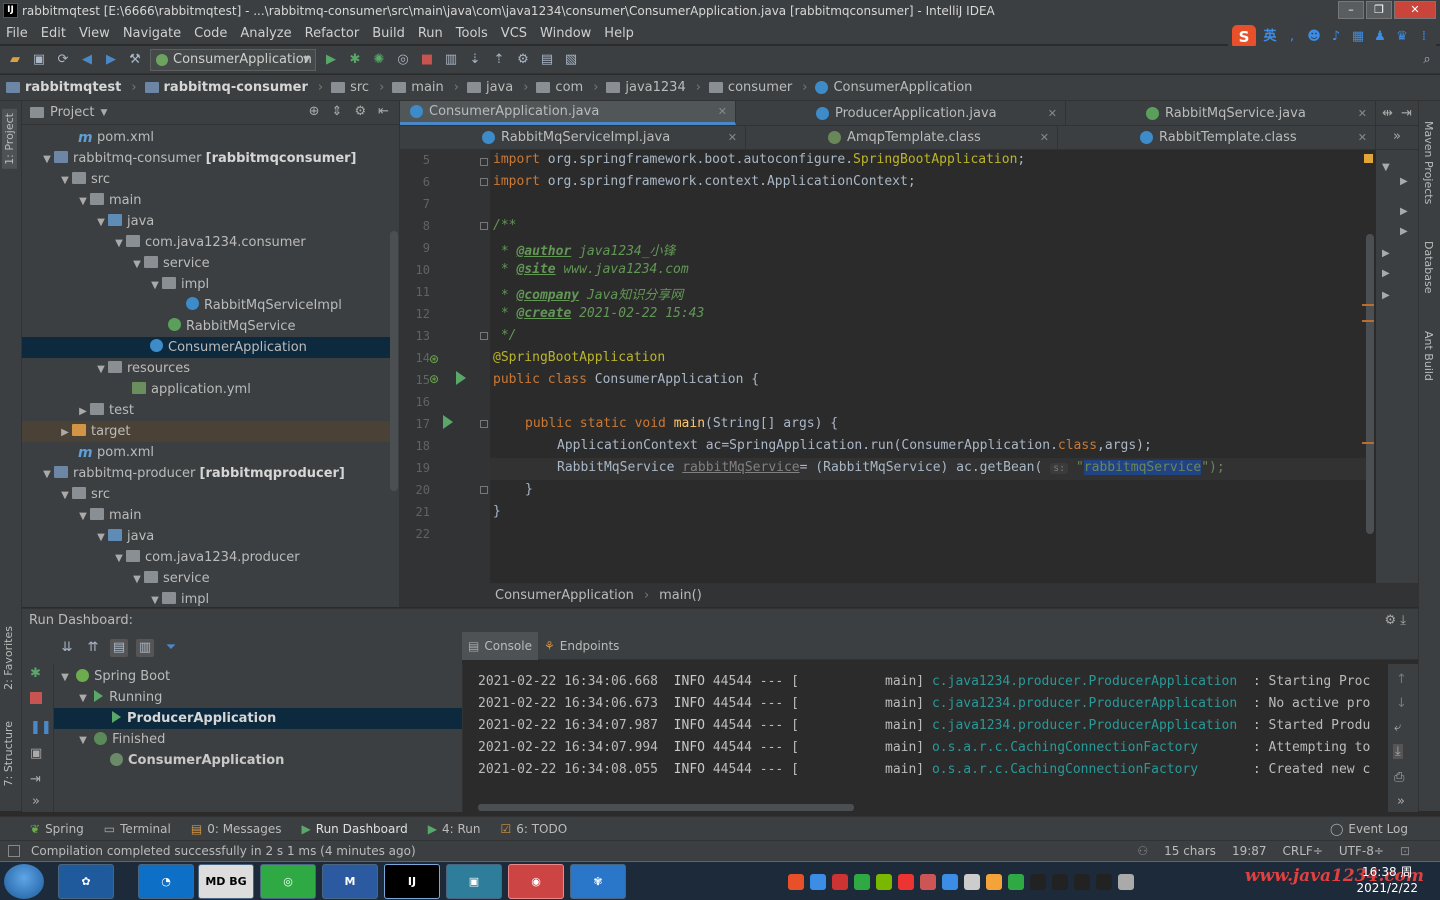  I want to click on microphone-icon: ♪, so click(1336, 37).